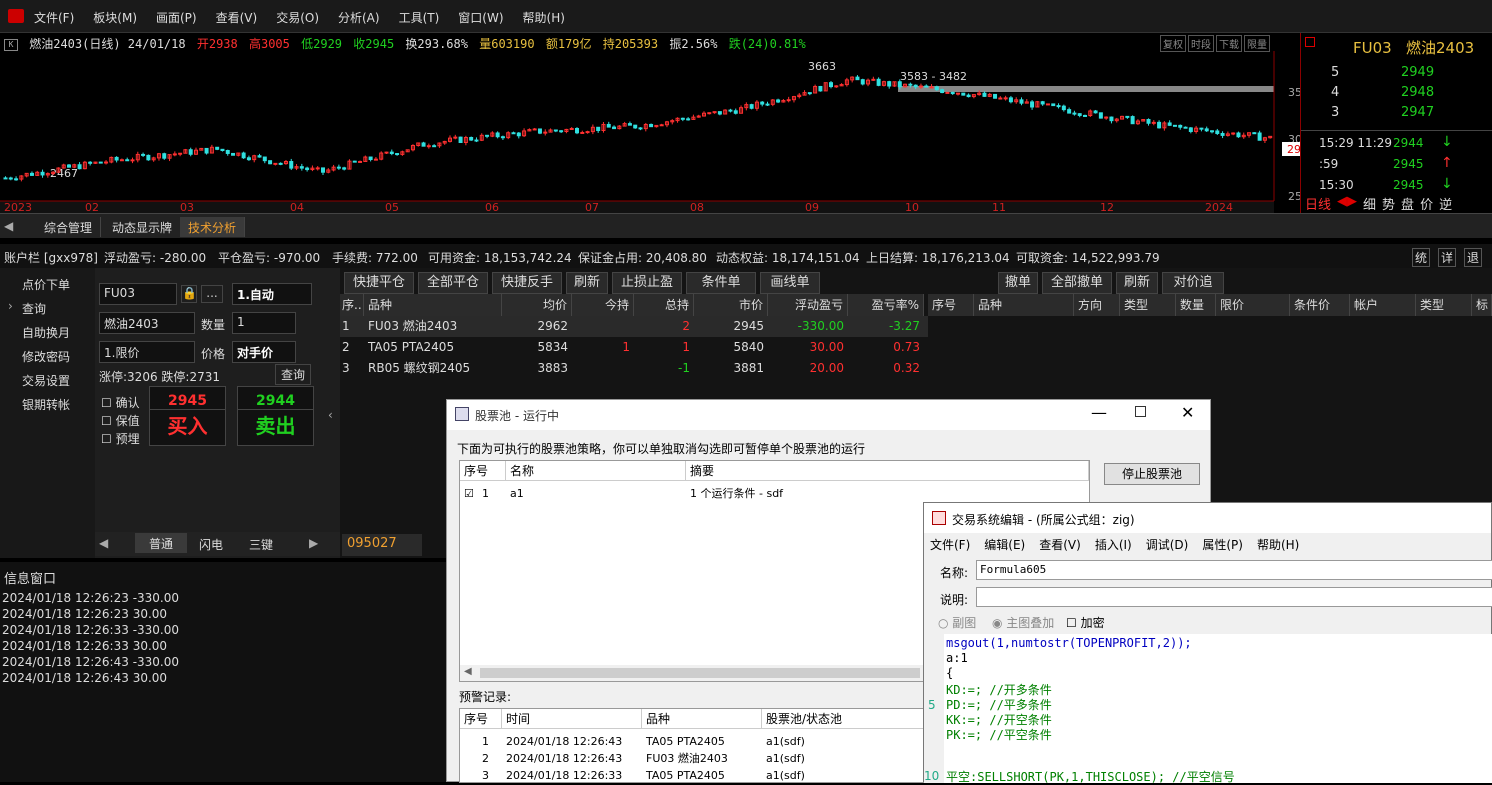  Describe the element at coordinates (34, 308) in the screenshot. I see `nav-query: 查询` at that location.